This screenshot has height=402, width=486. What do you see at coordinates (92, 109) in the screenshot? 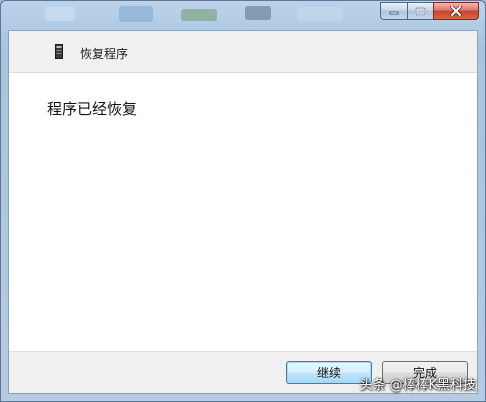
I see `status-message: 程序已经恢复` at bounding box center [92, 109].